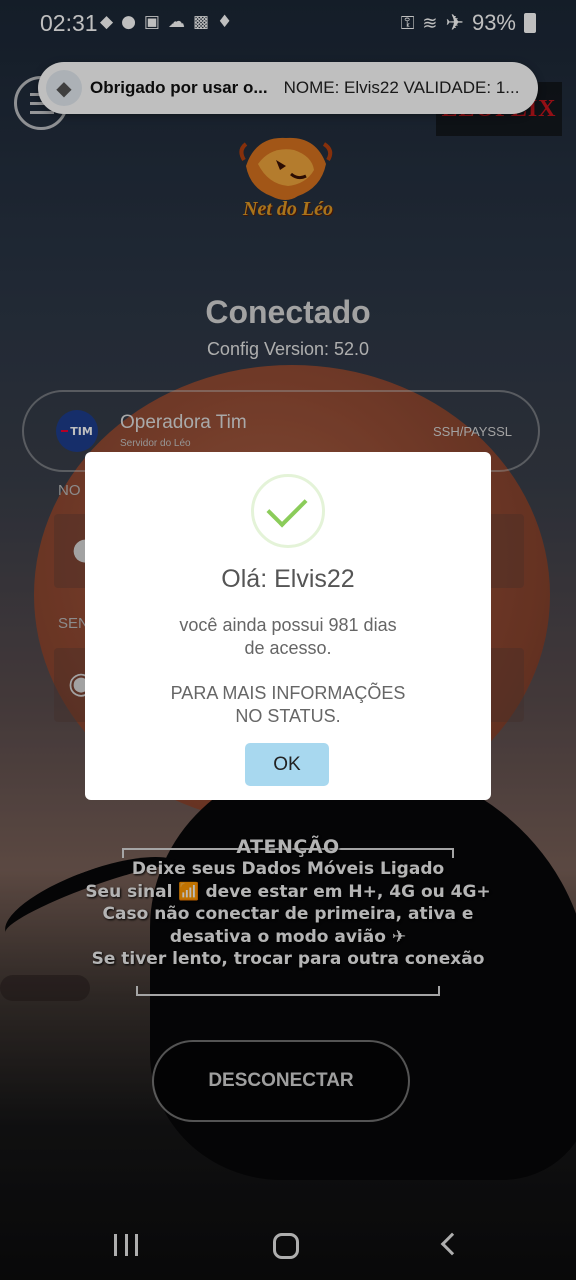 This screenshot has width=576, height=1280. Describe the element at coordinates (288, 693) in the screenshot. I see `dialog-info-line: PARA MAIS INFORMAÇÕES` at that location.